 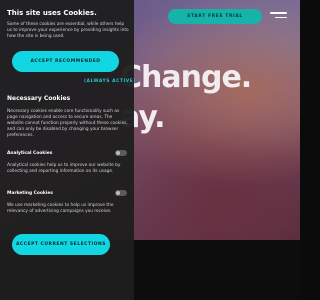 What do you see at coordinates (121, 193) in the screenshot?
I see `marketing-cookies-toggle` at bounding box center [121, 193].